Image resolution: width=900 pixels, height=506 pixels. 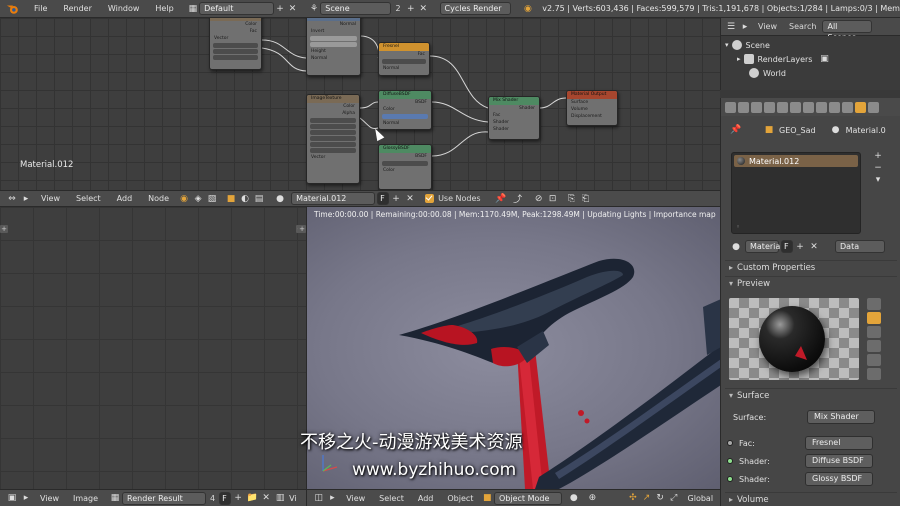 What do you see at coordinates (238, 498) in the screenshot?
I see `new-image-icon: +` at bounding box center [238, 498].